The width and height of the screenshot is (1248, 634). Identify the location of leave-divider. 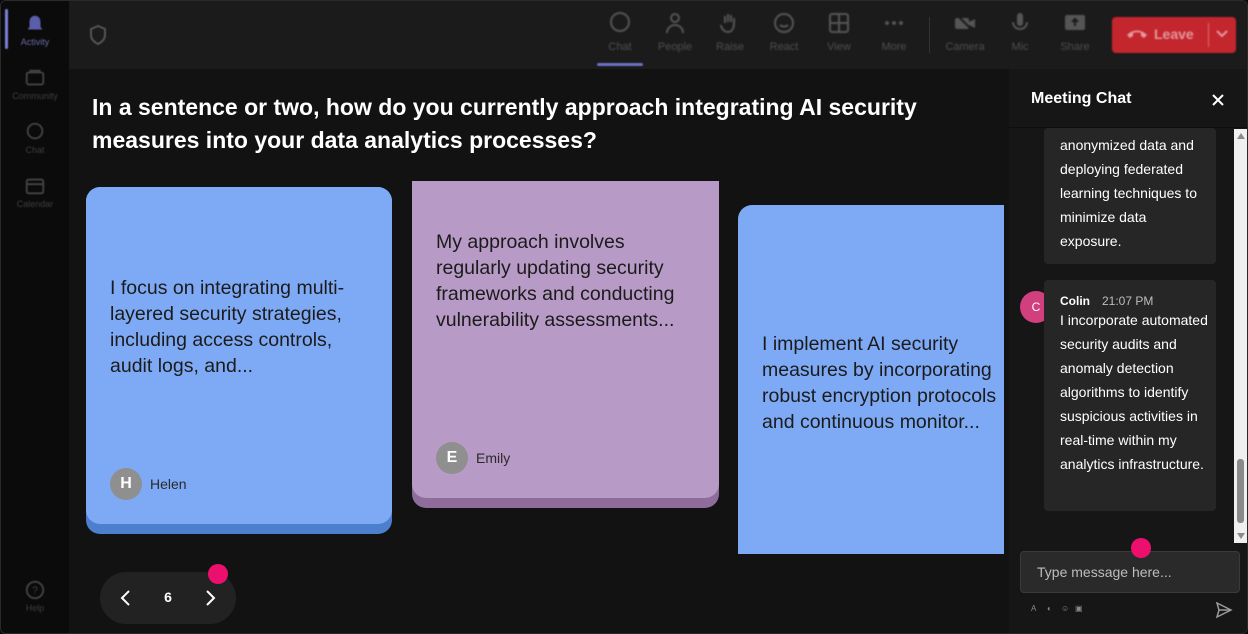
(1208, 35).